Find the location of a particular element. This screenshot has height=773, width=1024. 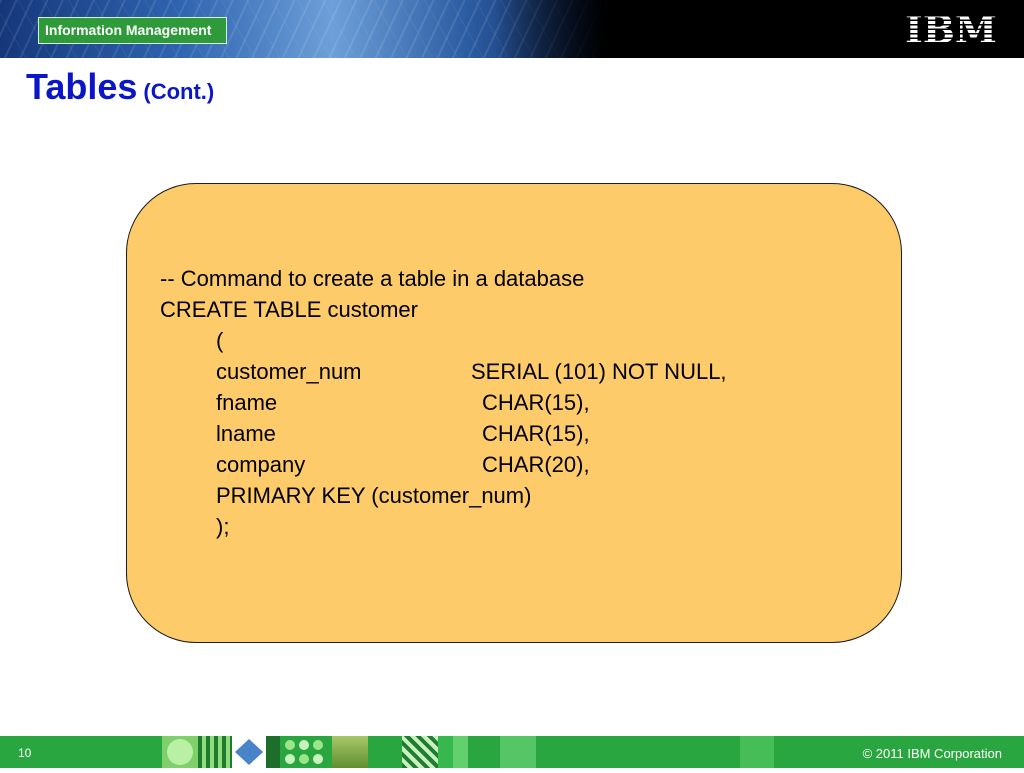

page-number: 10 is located at coordinates (25, 753).